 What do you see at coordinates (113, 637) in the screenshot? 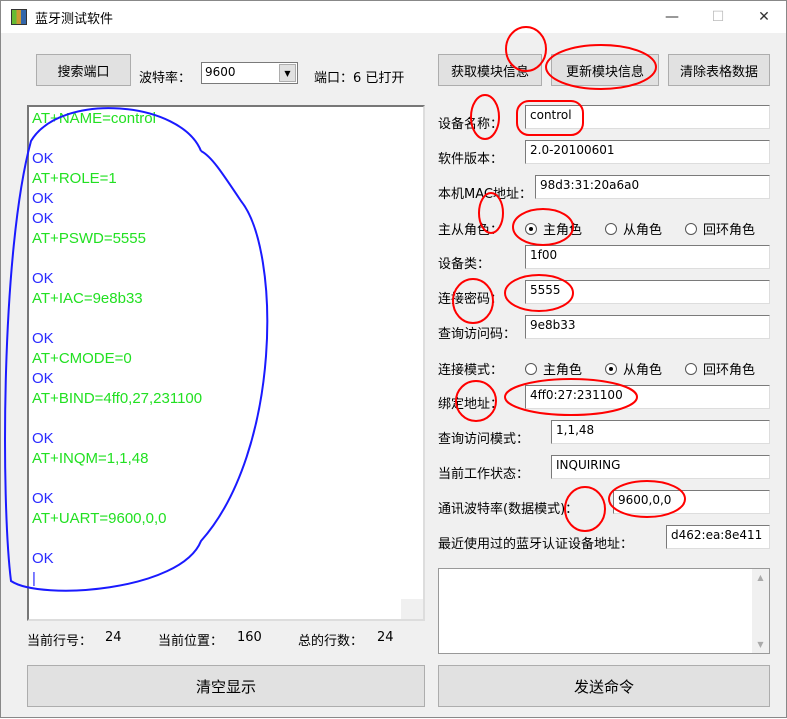
I see `line-value: 24` at bounding box center [113, 637].